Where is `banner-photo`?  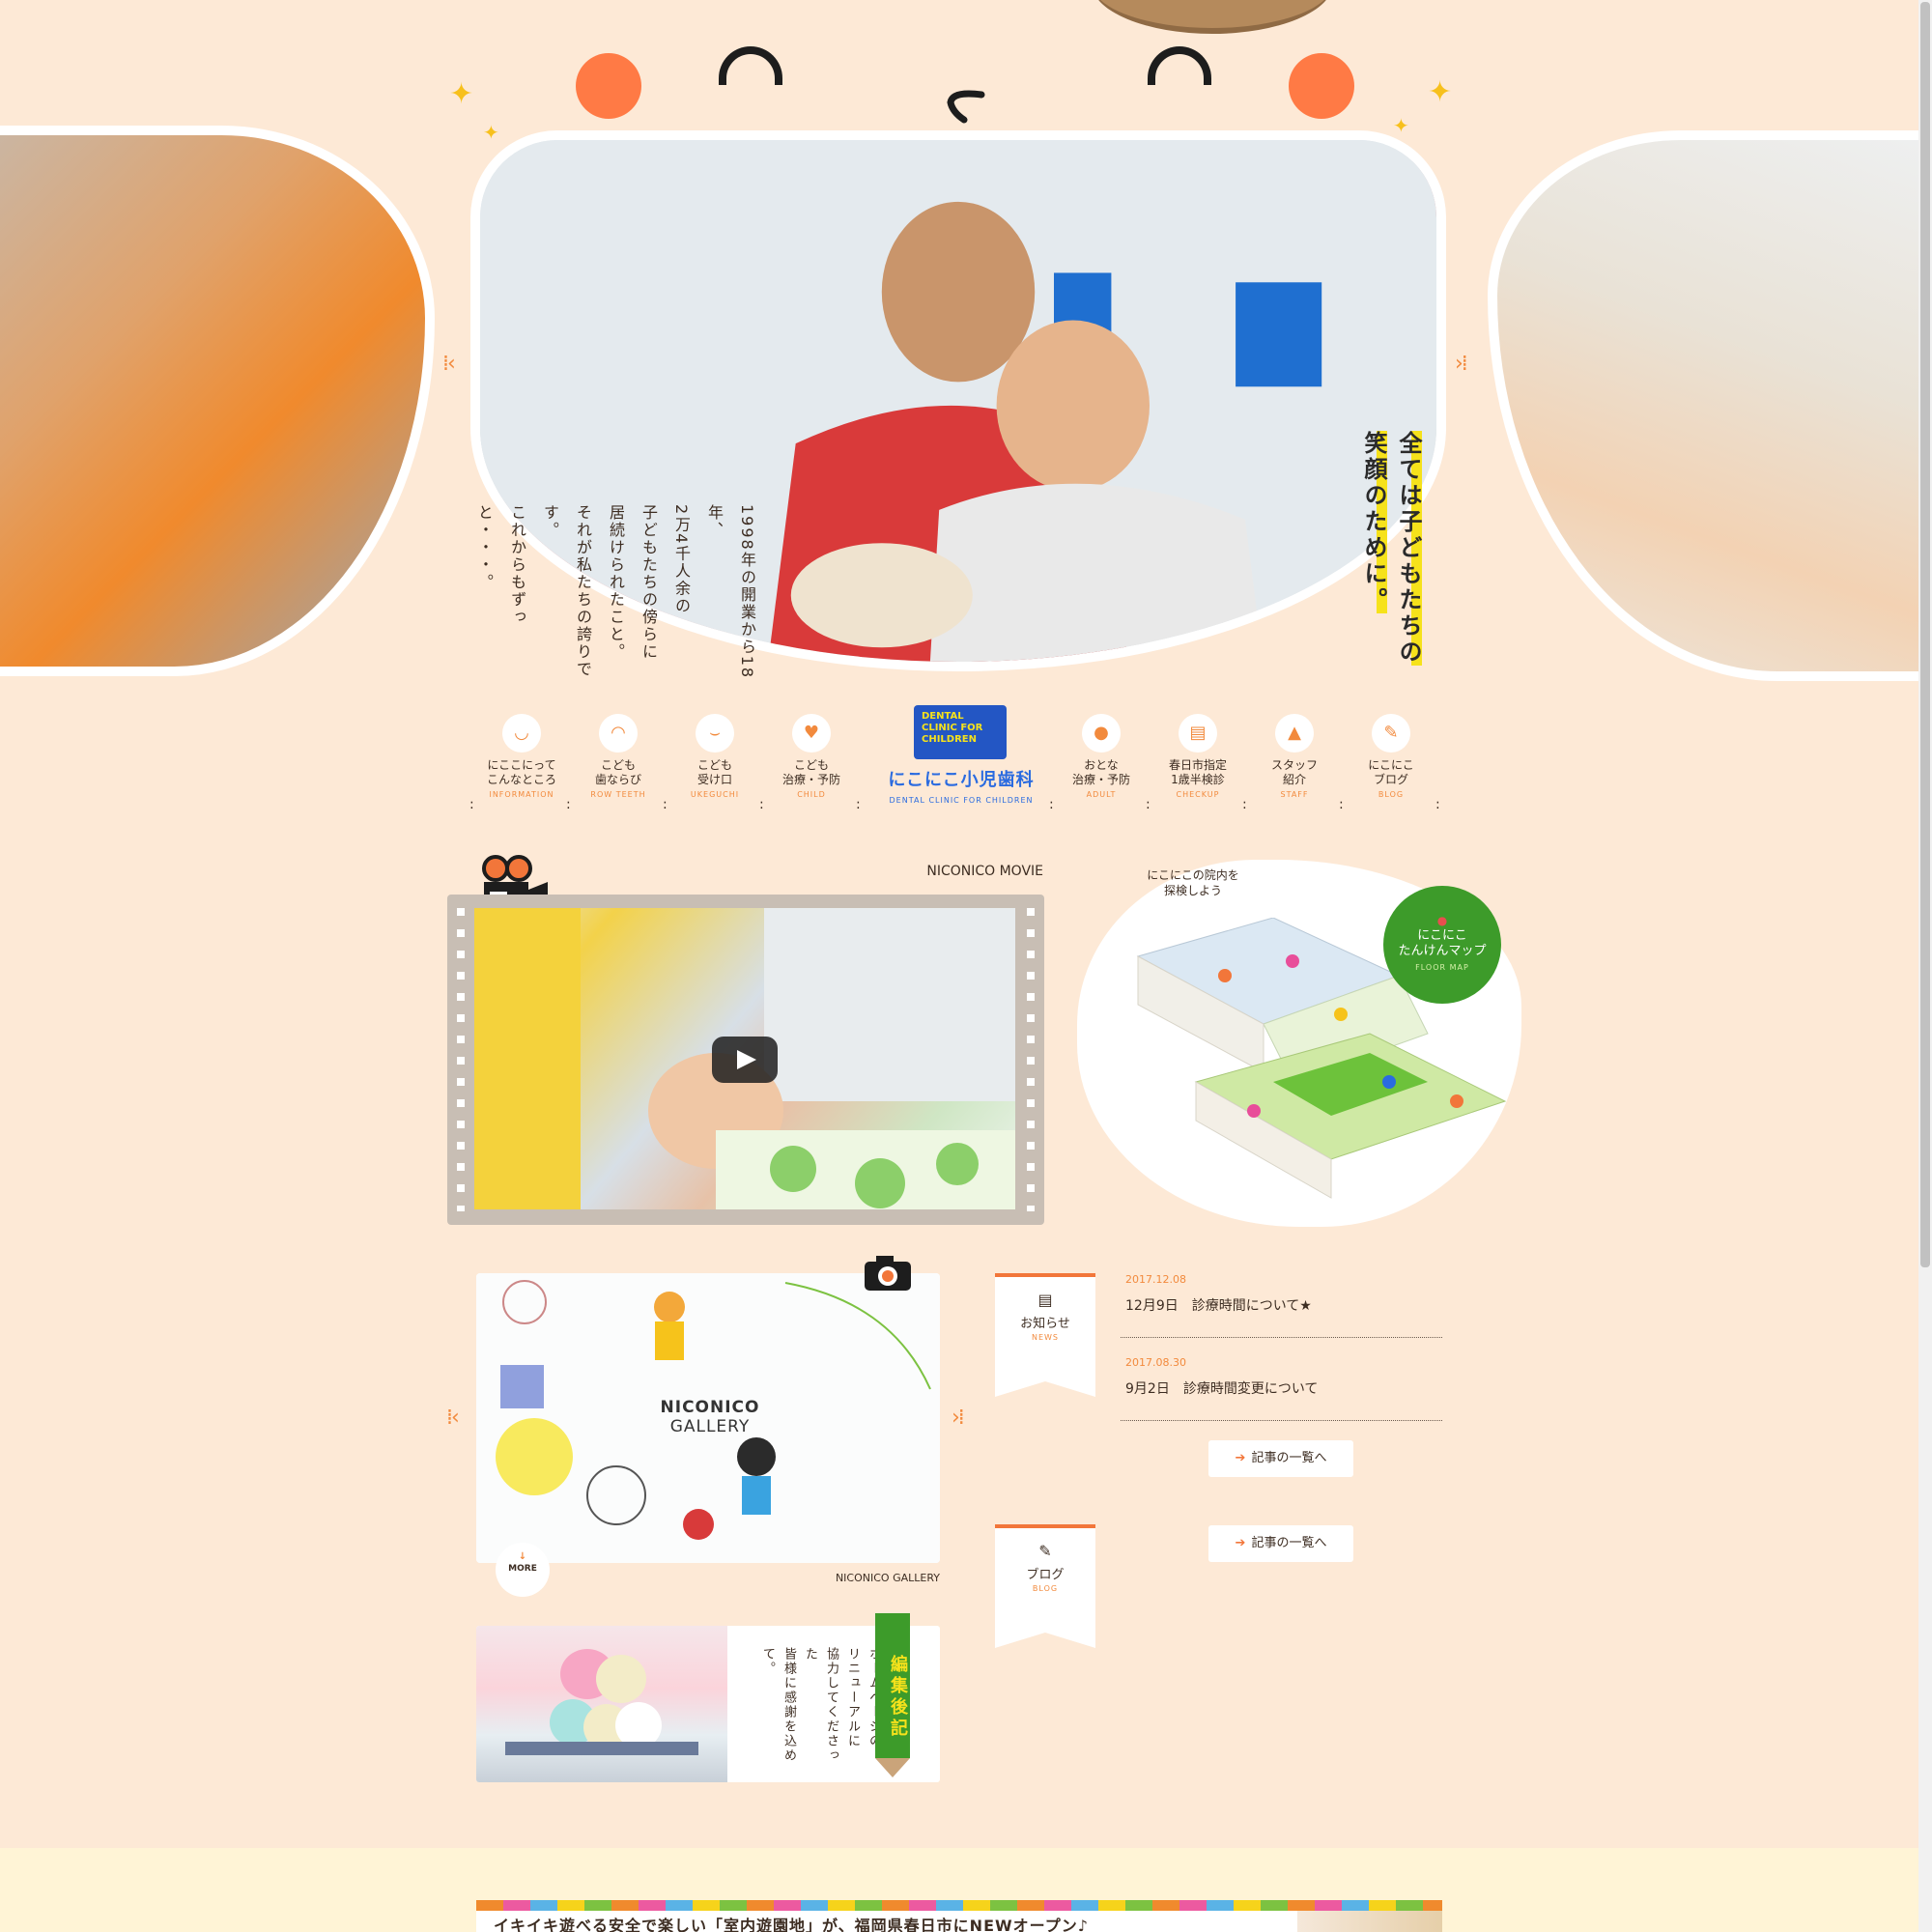 banner-photo is located at coordinates (1369, 1921).